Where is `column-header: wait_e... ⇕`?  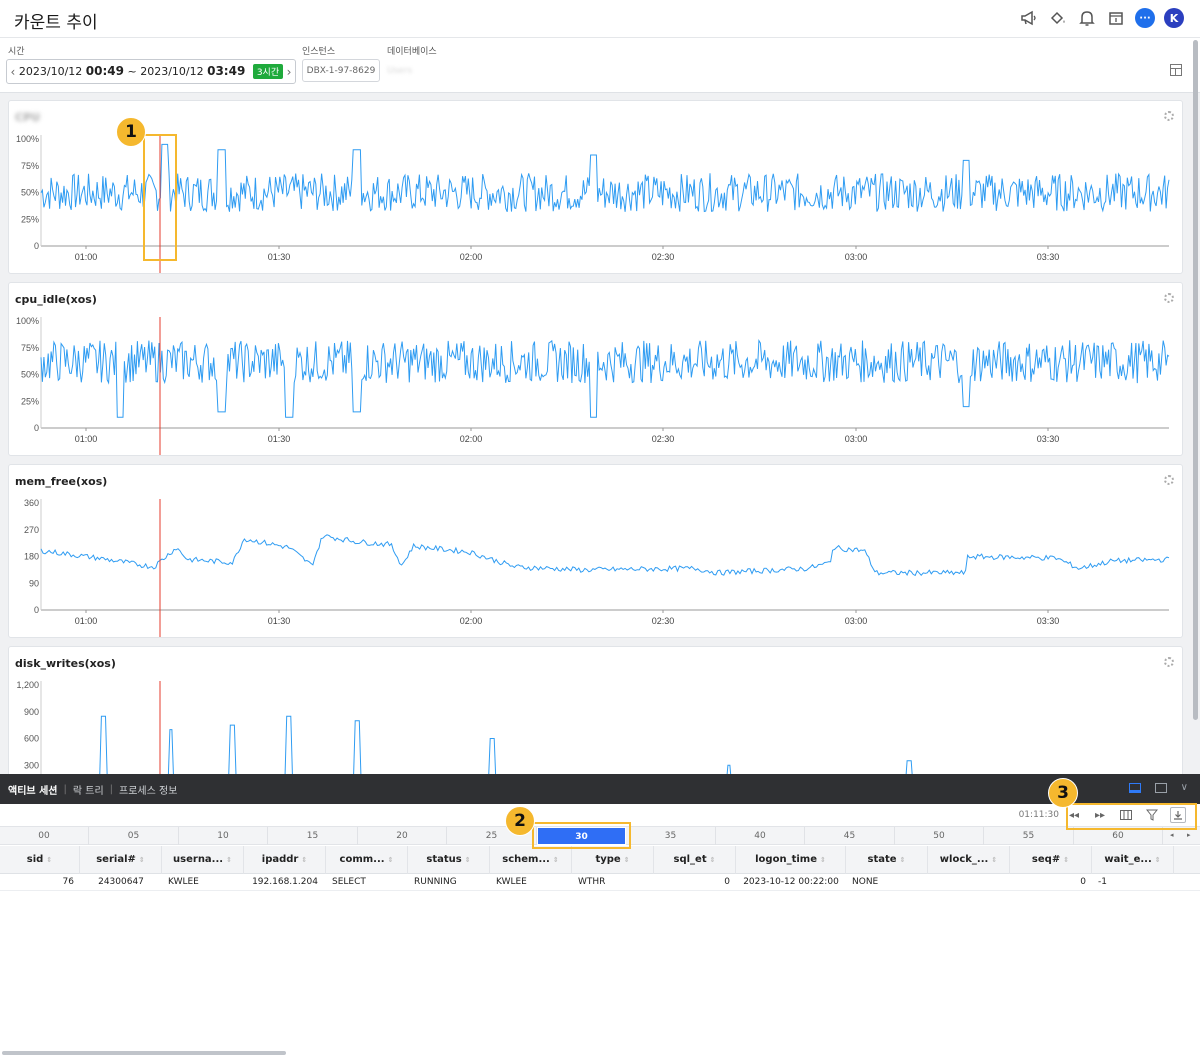 column-header: wait_e... ⇕ is located at coordinates (1133, 860).